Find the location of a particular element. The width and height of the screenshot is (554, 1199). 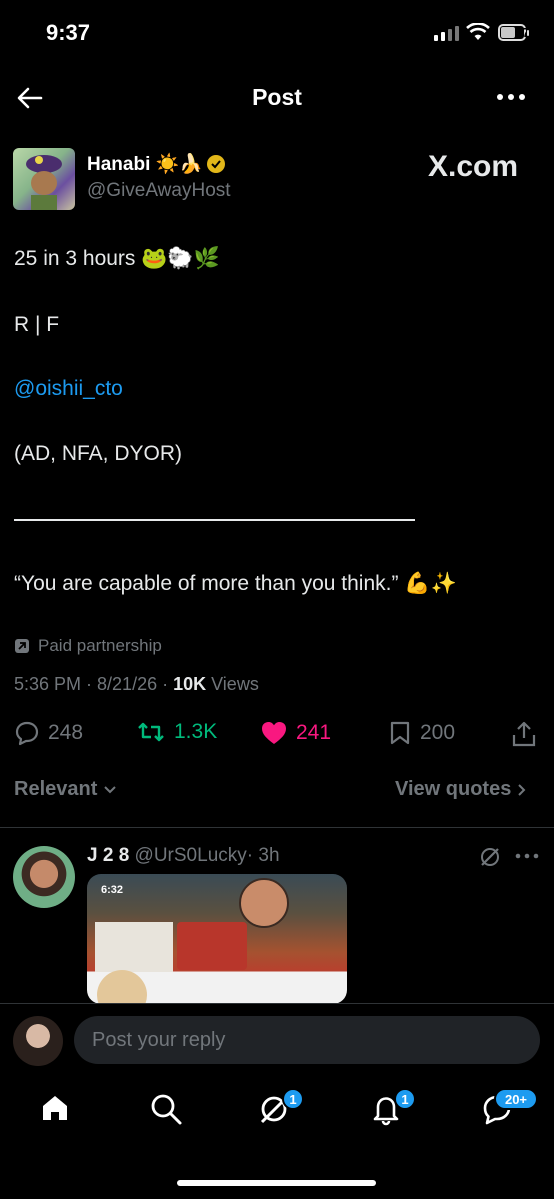

sort-dropdown: Relevant is located at coordinates (65, 789).